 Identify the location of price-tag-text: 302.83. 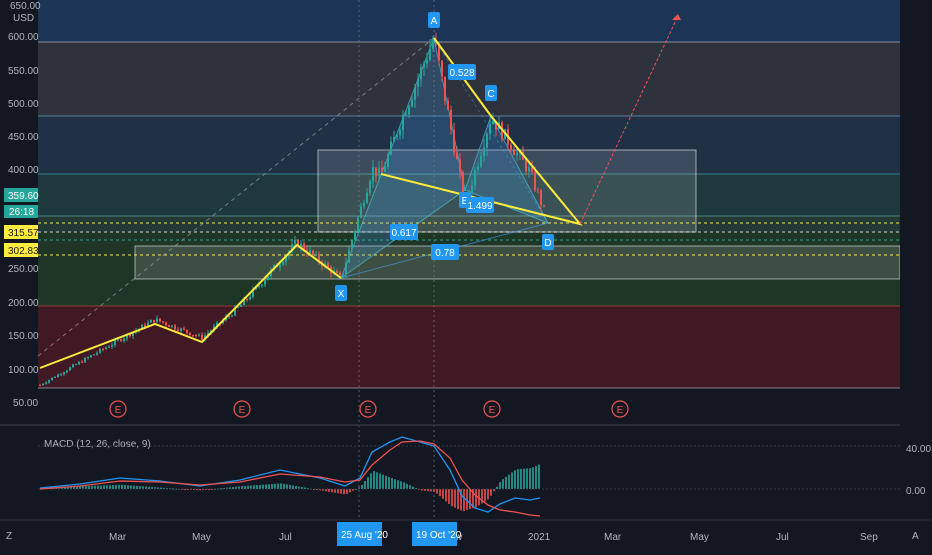
(23, 251).